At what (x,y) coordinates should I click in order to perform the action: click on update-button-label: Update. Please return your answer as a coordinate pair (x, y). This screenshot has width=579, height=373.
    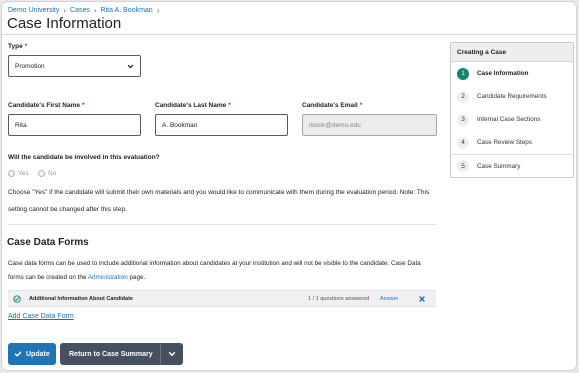
    Looking at the image, I should click on (38, 354).